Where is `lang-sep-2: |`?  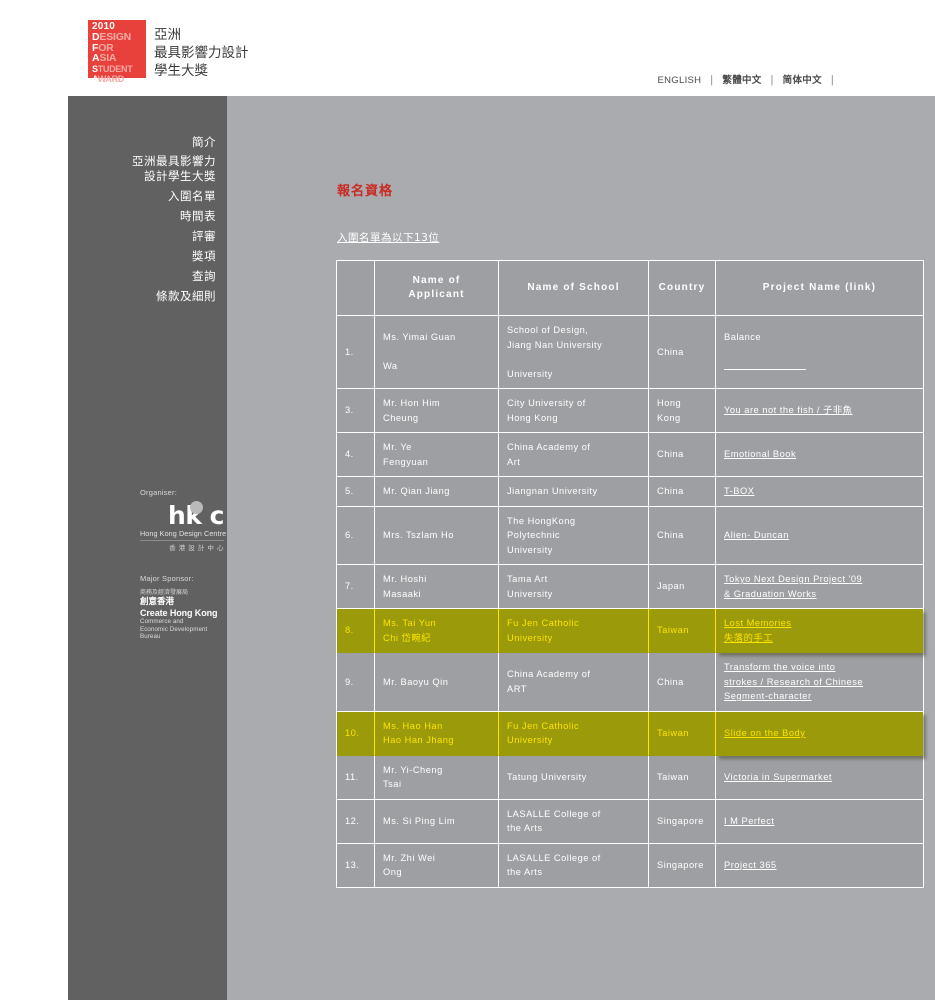
lang-sep-2: | is located at coordinates (772, 80).